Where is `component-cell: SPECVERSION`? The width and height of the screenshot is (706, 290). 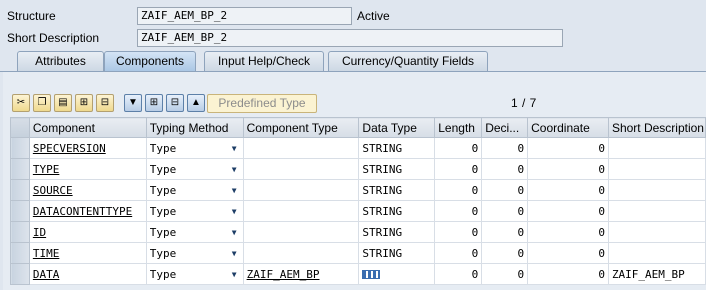
component-cell: SPECVERSION is located at coordinates (87, 148).